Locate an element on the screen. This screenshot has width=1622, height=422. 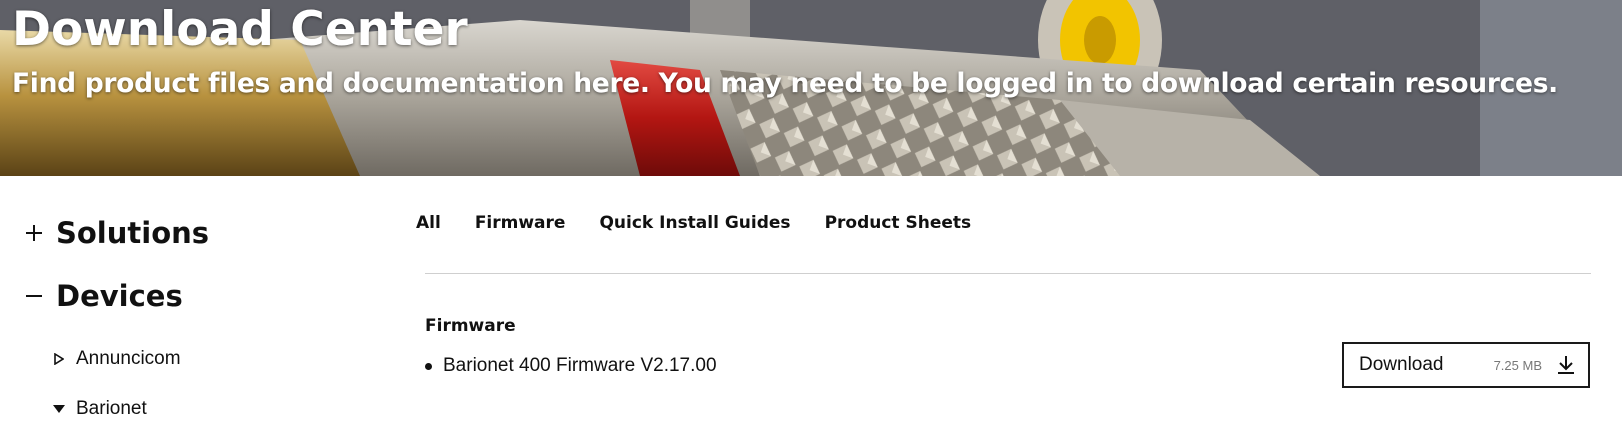
category-solutions: Solutions is located at coordinates (116, 233).